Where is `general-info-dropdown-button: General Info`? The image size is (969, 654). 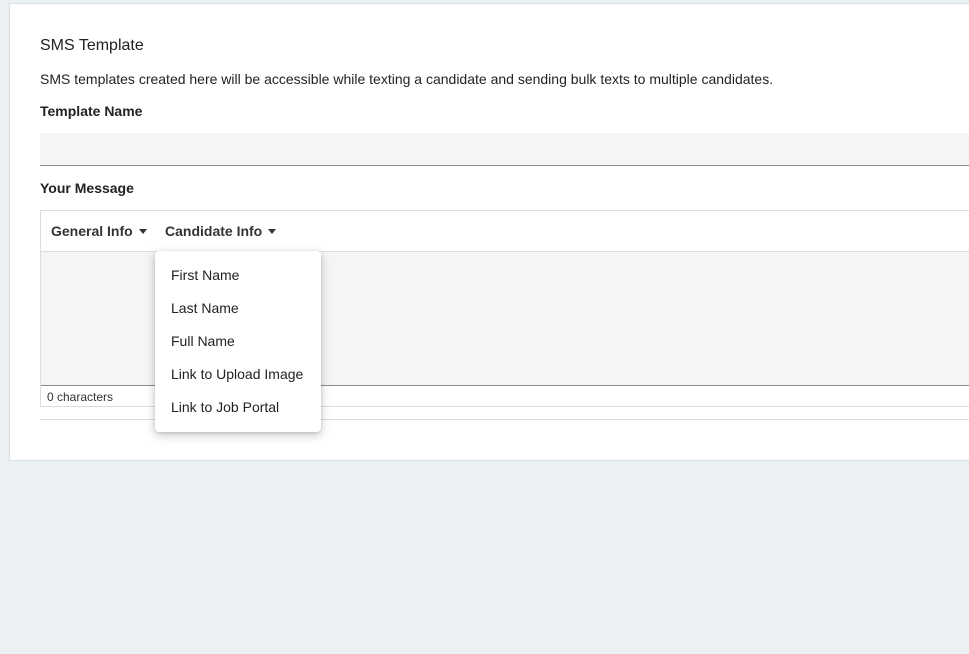 general-info-dropdown-button: General Info is located at coordinates (99, 231).